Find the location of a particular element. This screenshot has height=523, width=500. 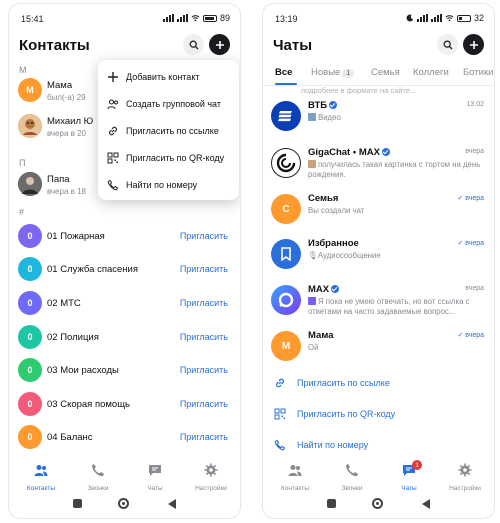

chat-filter-tabs: Все Новые 1 Семья Коллеги Ботики is located at coordinates (378, 75).